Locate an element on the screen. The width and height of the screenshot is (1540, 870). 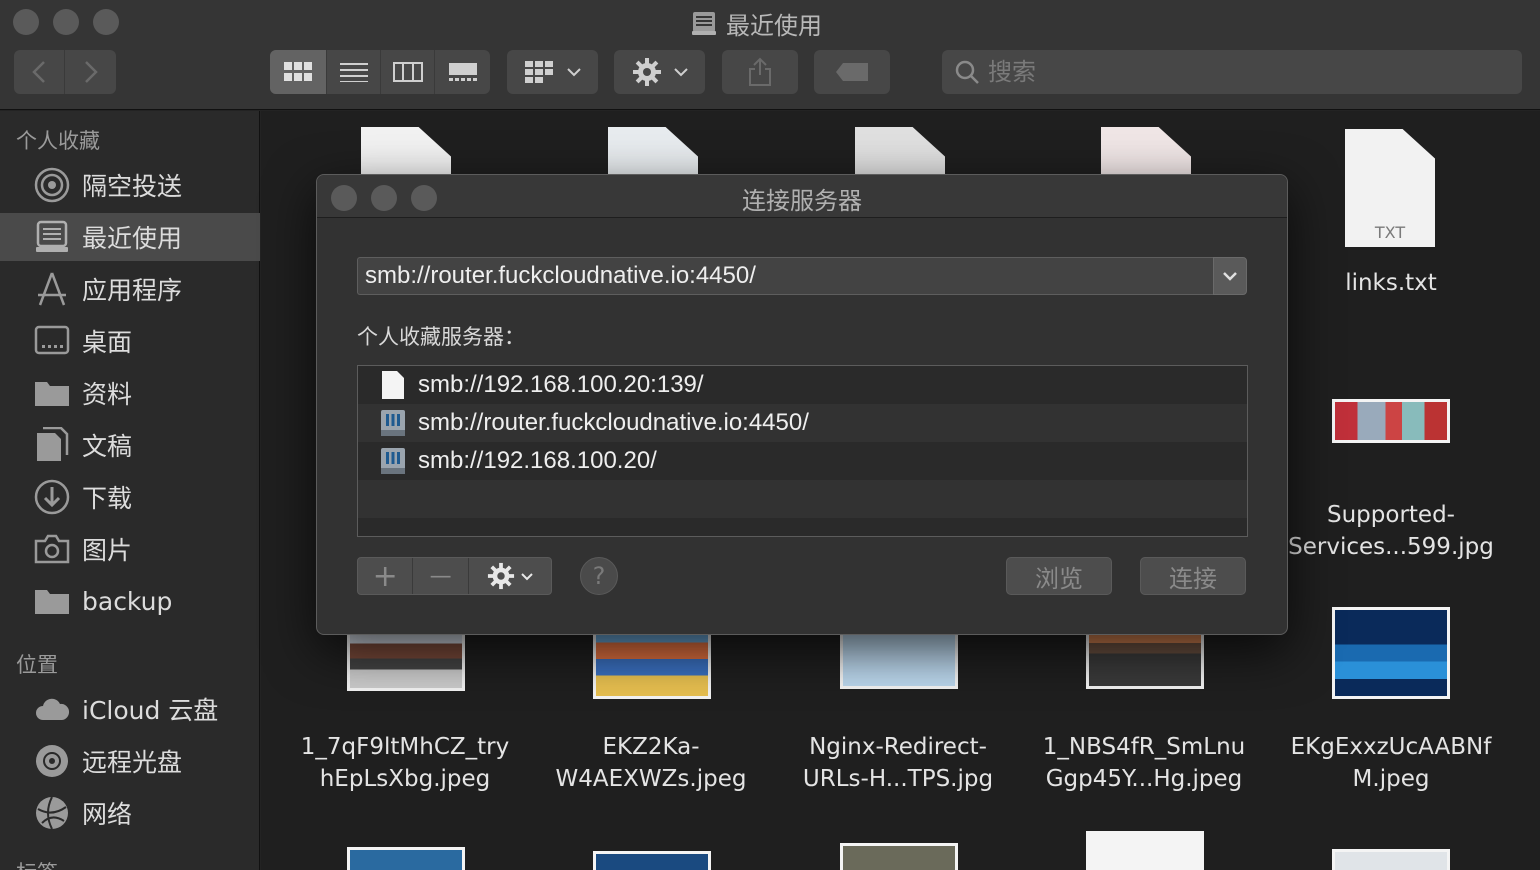
sidebar-item-label: 隔空投送 is located at coordinates (132, 186).